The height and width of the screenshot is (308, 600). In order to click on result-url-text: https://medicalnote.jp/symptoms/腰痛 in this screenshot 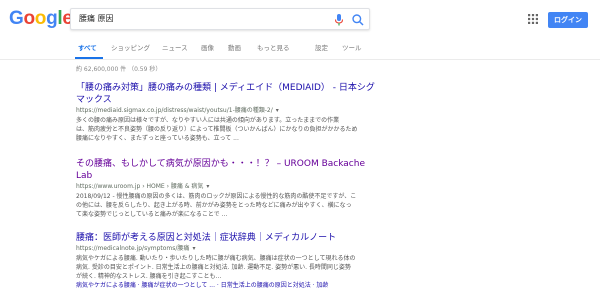, I will do `click(133, 248)`.